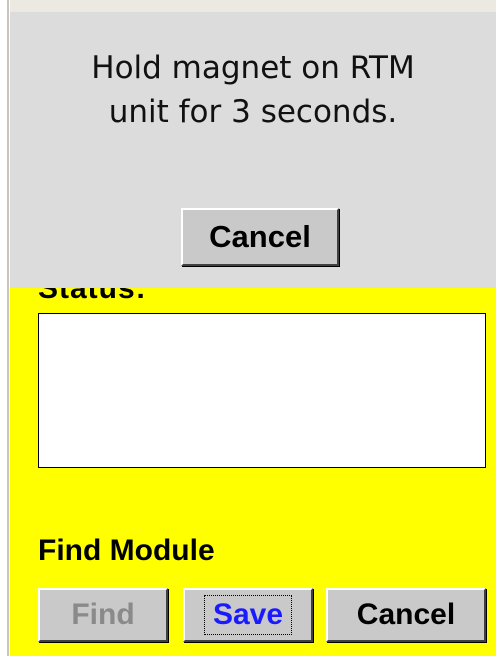  I want to click on dialog-cancel-button: Cancel, so click(260, 237).